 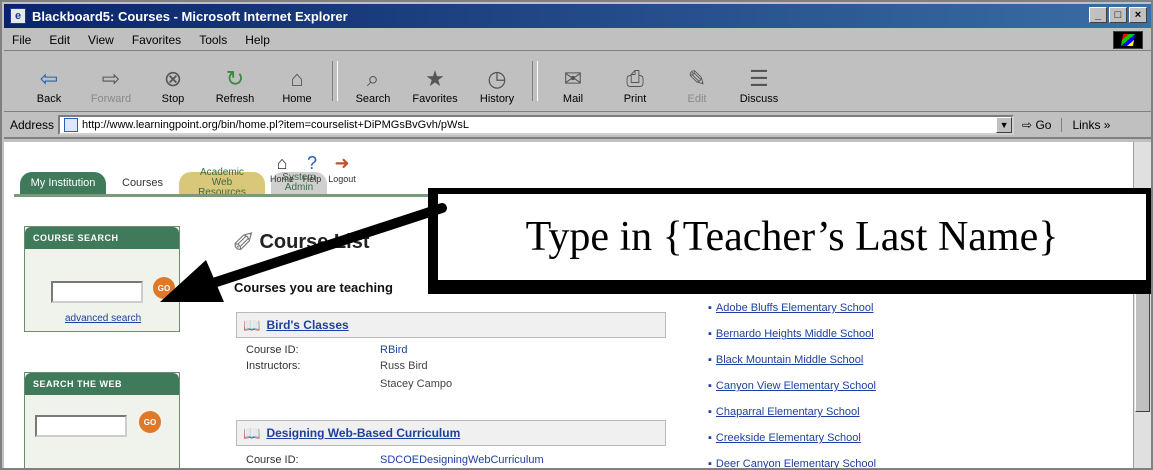 I want to click on help-icon: ?, so click(x=311, y=163).